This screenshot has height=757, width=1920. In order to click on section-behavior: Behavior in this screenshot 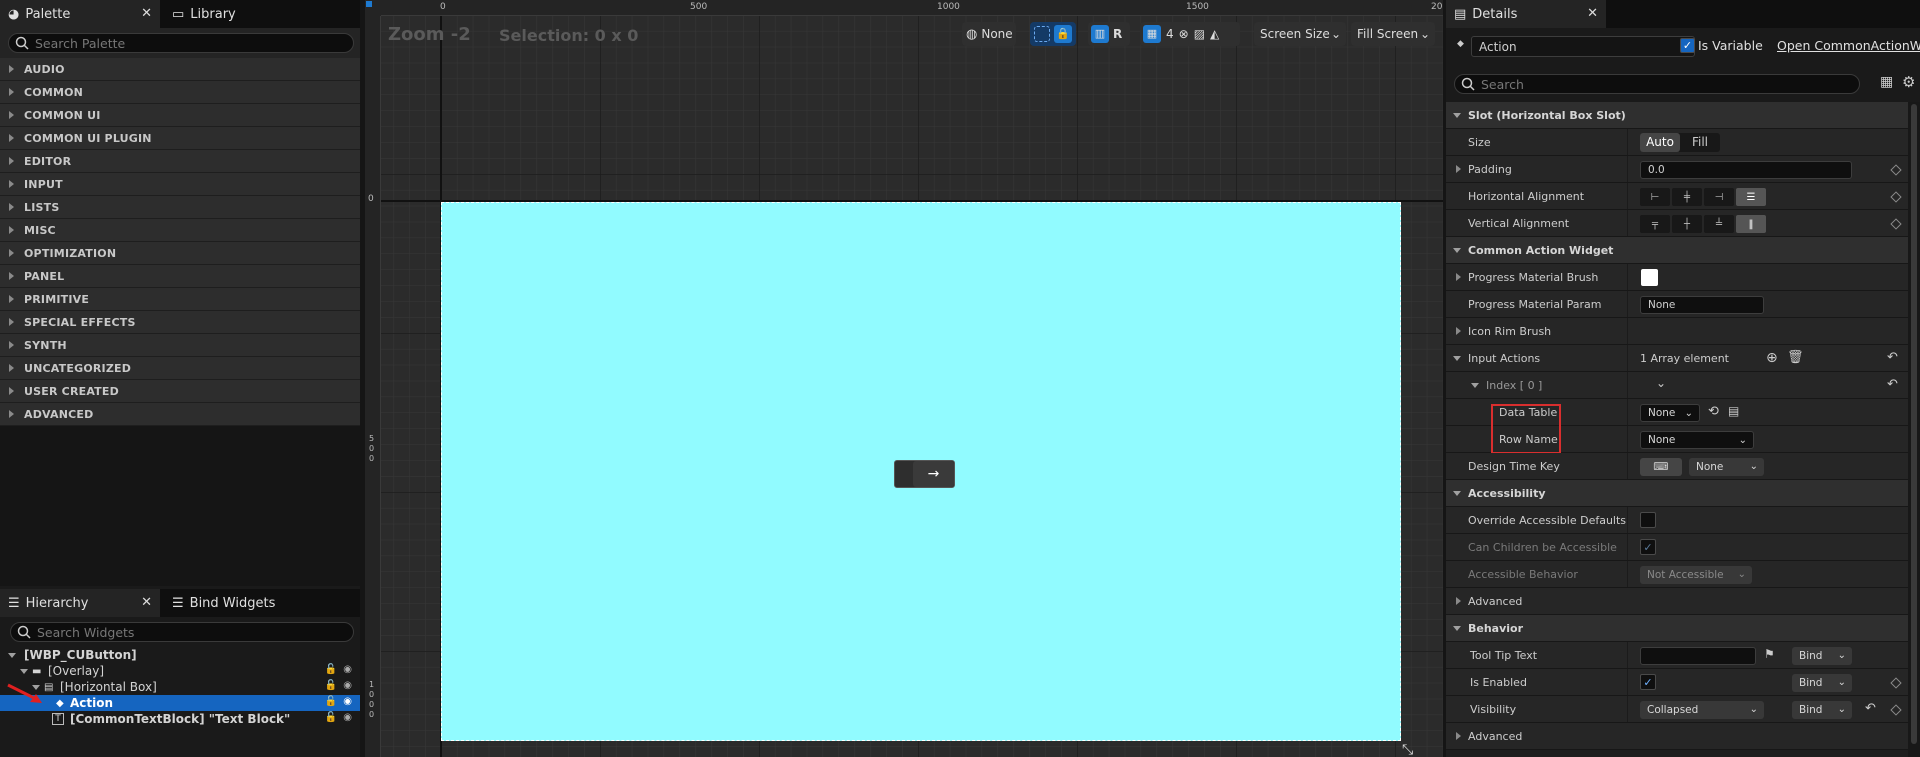, I will do `click(1677, 628)`.